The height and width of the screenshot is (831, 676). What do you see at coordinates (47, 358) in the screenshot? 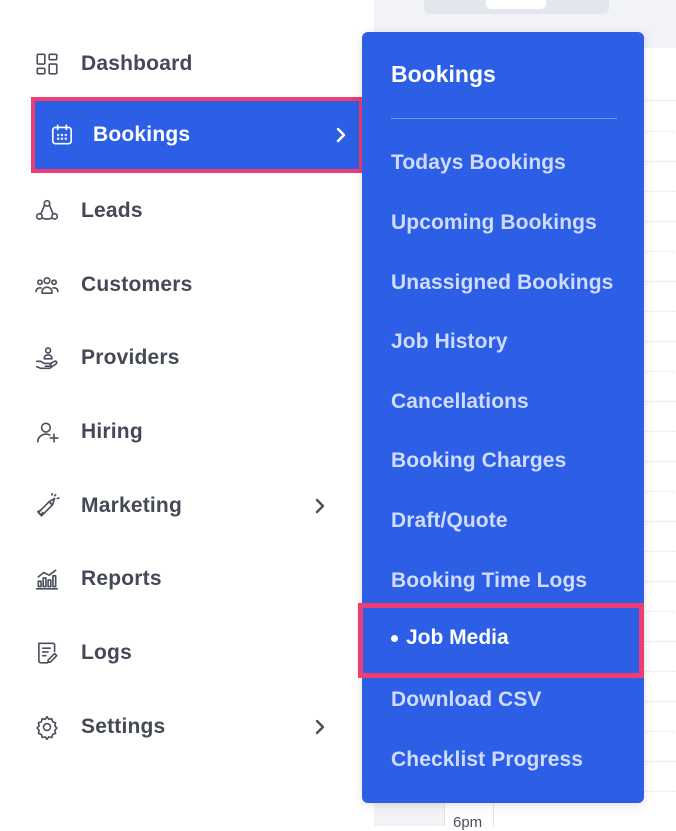
I see `hand-person-icon` at bounding box center [47, 358].